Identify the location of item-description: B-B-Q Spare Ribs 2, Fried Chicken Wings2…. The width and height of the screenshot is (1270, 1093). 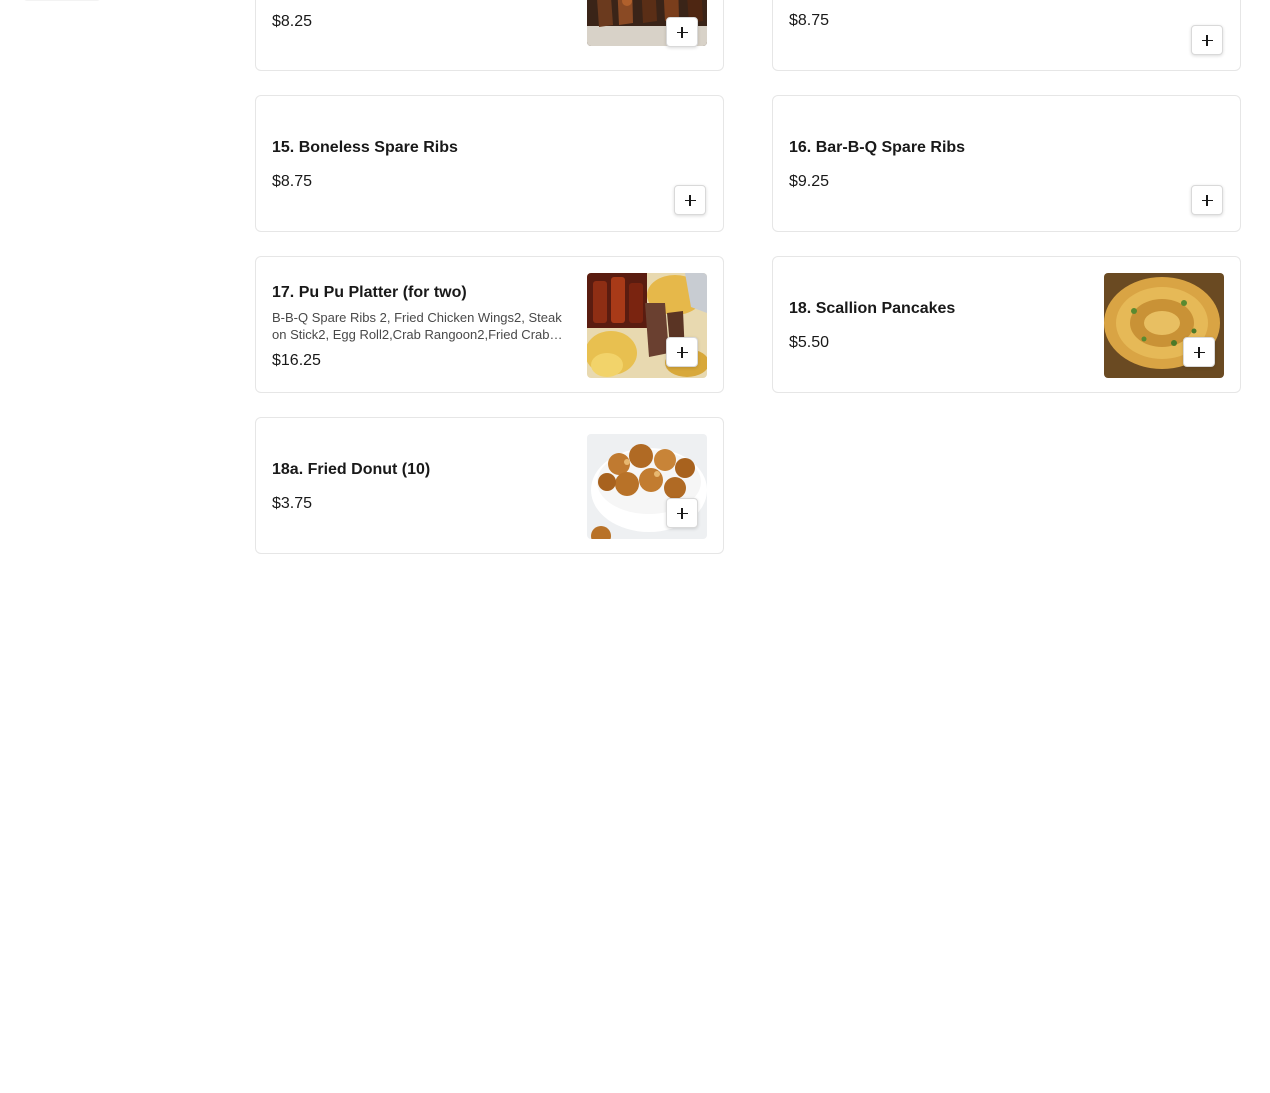
(417, 326).